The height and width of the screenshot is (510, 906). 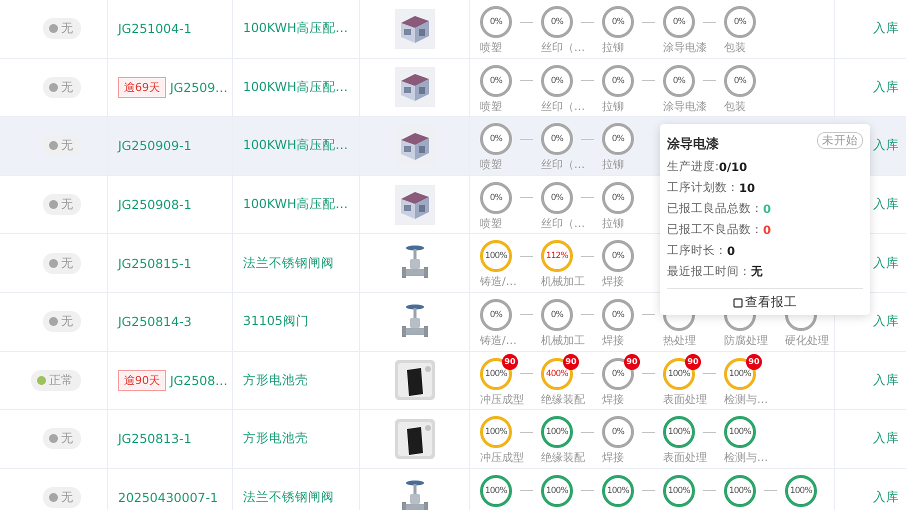 I want to click on step-label: 硬化处理, so click(x=807, y=340).